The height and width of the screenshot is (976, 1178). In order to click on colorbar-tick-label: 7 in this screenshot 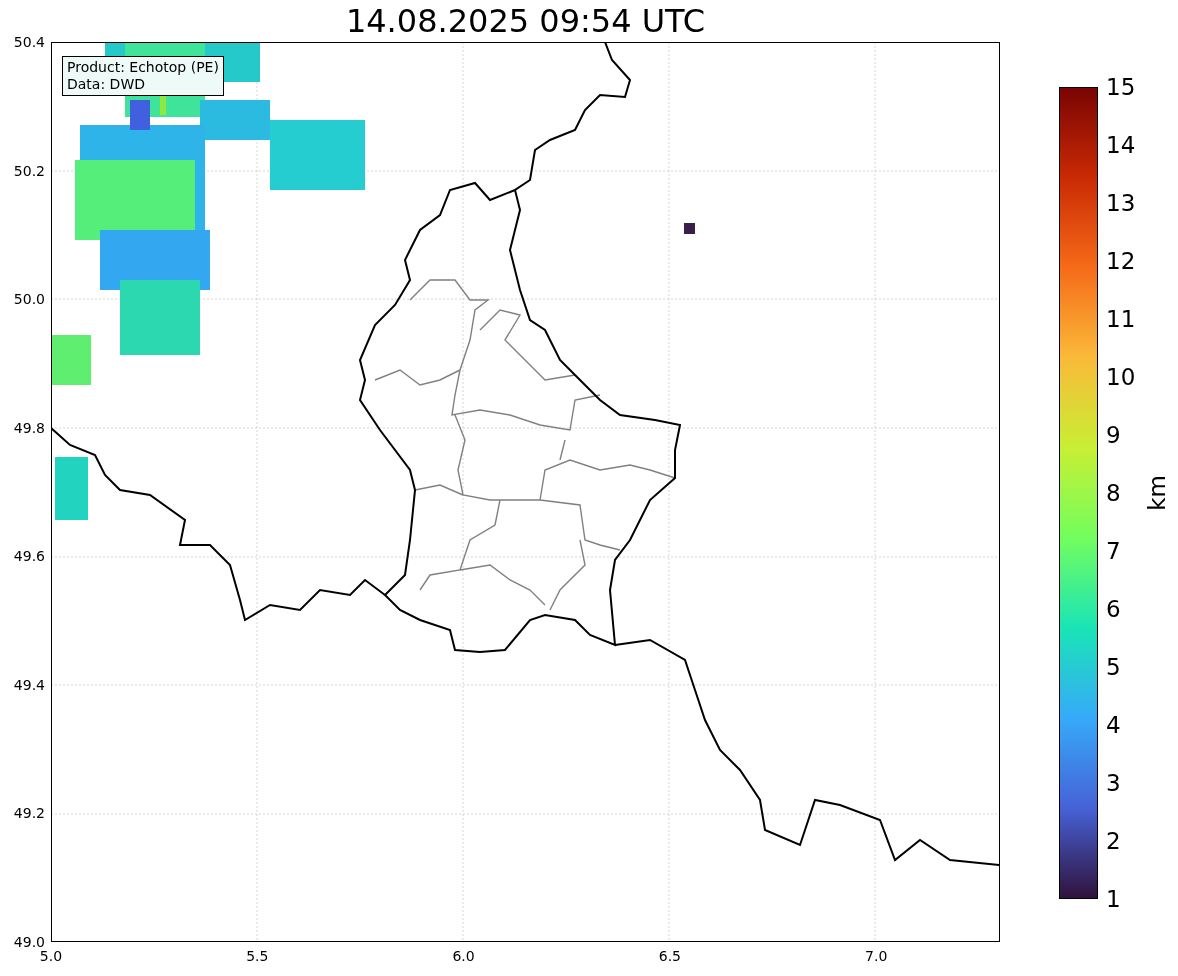, I will do `click(1114, 551)`.